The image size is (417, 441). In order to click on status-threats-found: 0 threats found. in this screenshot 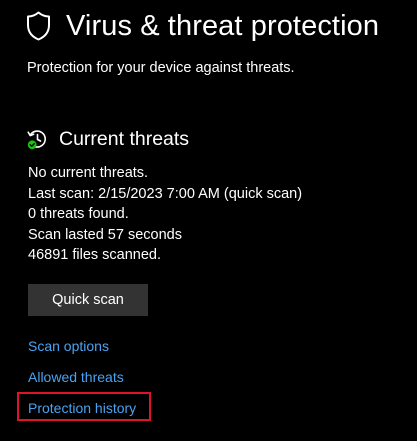, I will do `click(78, 214)`.